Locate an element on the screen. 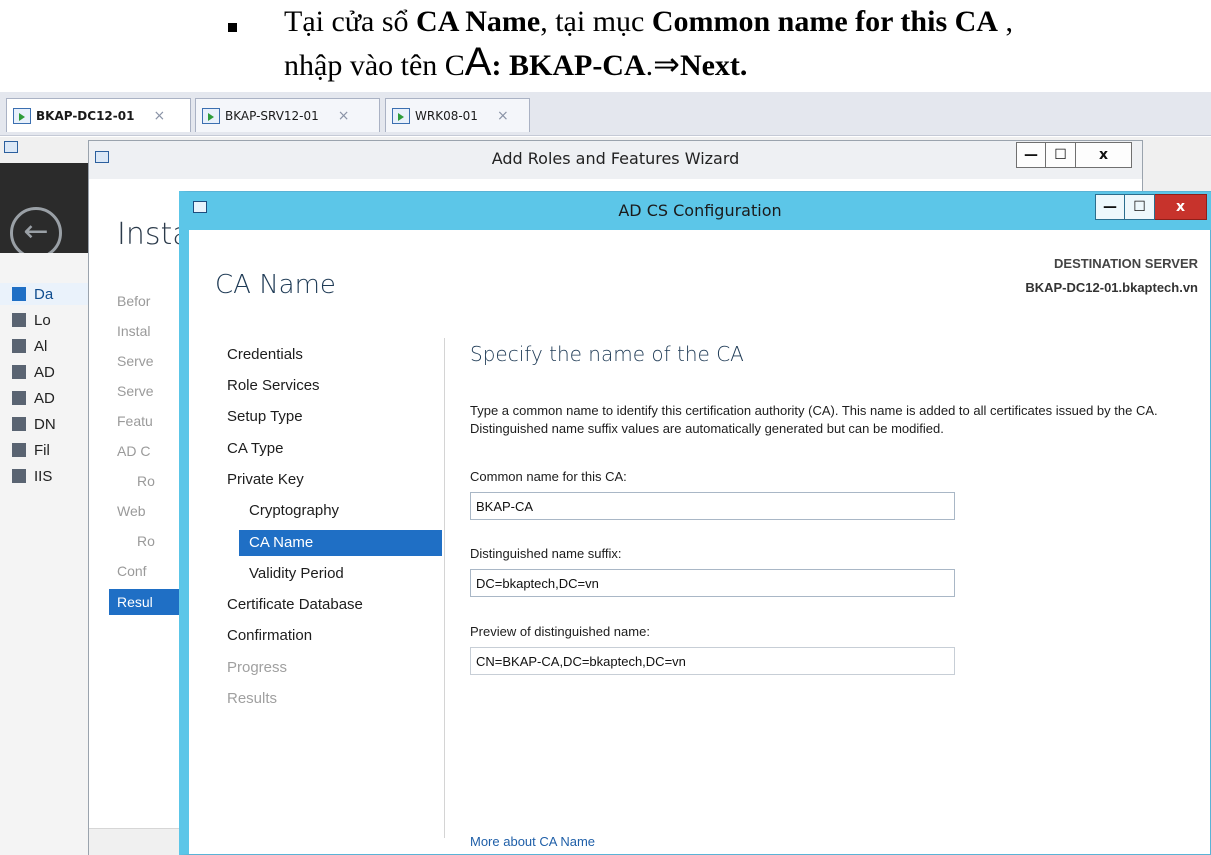 This screenshot has height=855, width=1211. wizard-step: Befor is located at coordinates (134, 301).